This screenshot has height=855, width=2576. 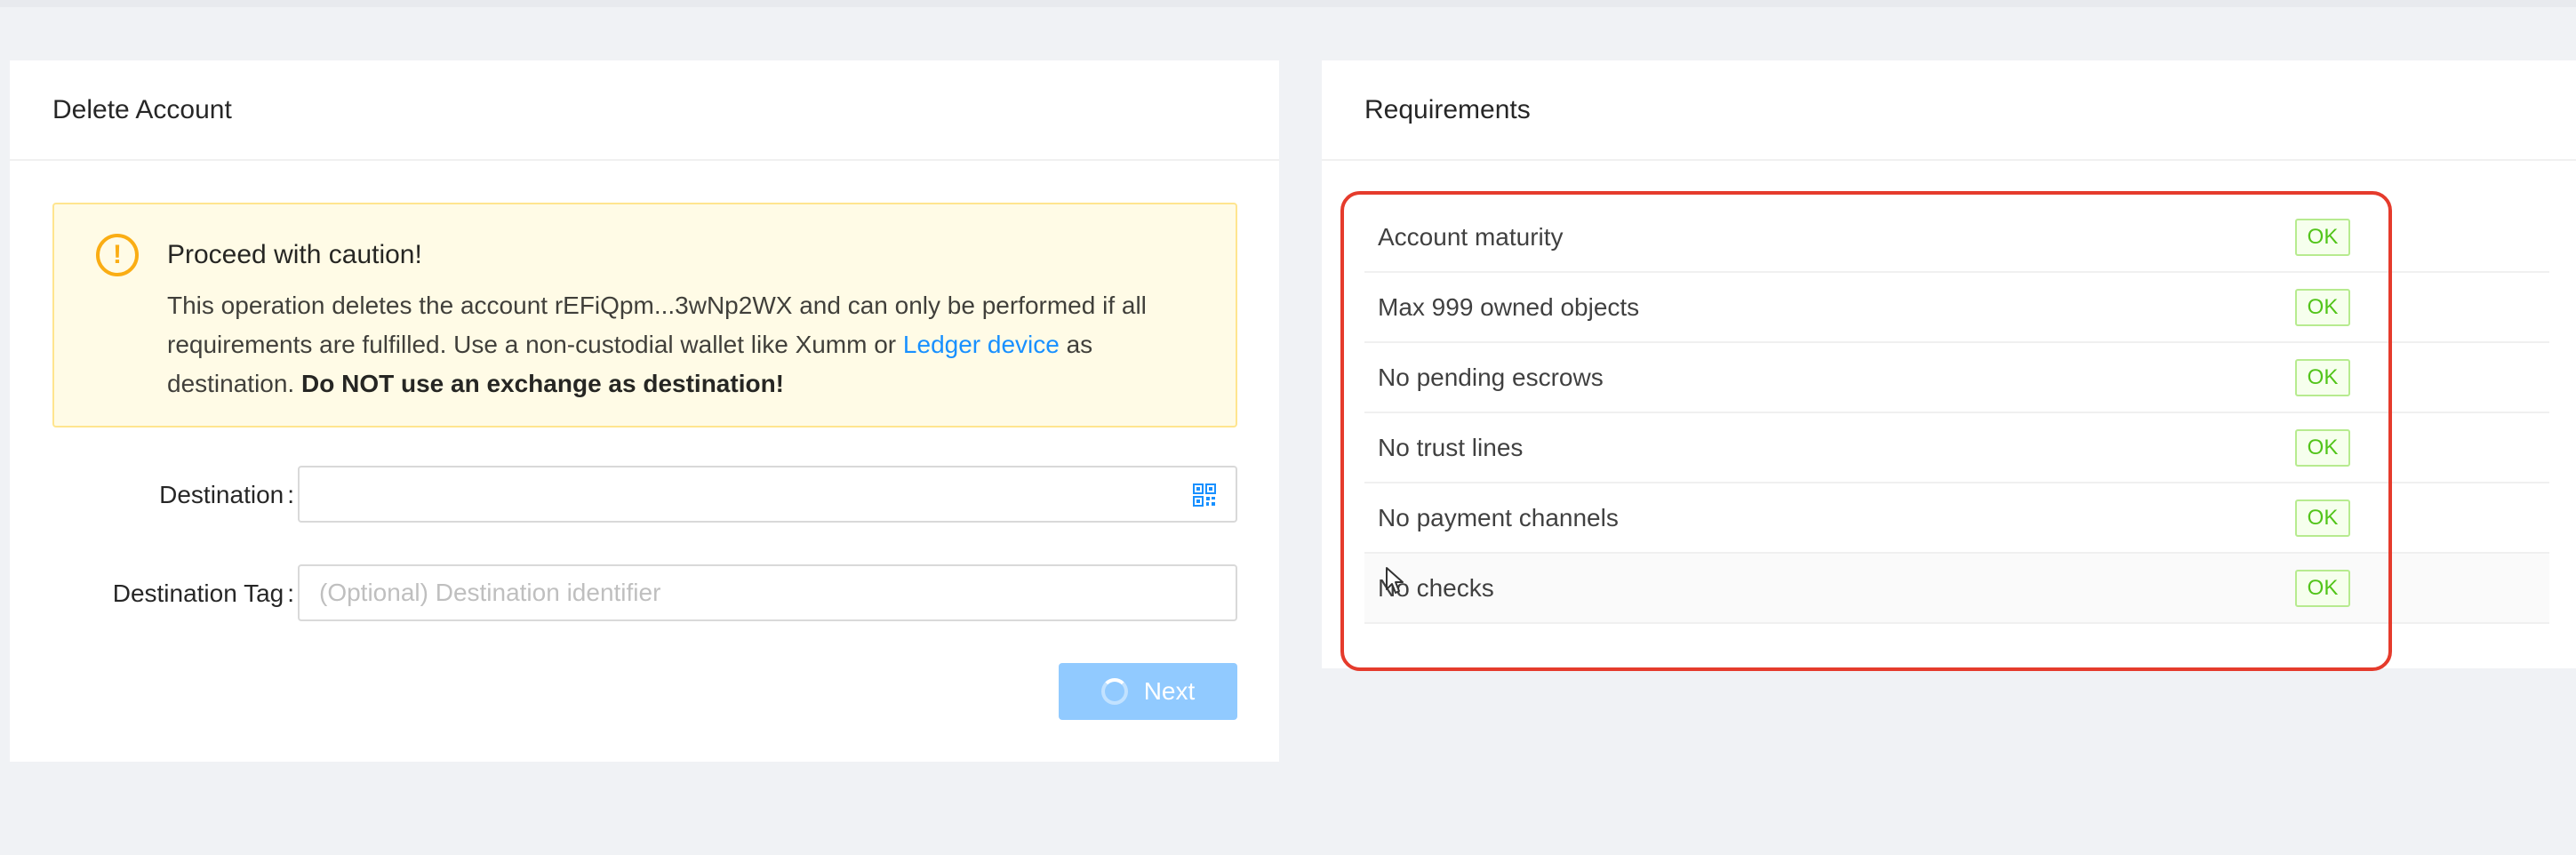 What do you see at coordinates (1956, 589) in the screenshot?
I see `list-item: No checks OK` at bounding box center [1956, 589].